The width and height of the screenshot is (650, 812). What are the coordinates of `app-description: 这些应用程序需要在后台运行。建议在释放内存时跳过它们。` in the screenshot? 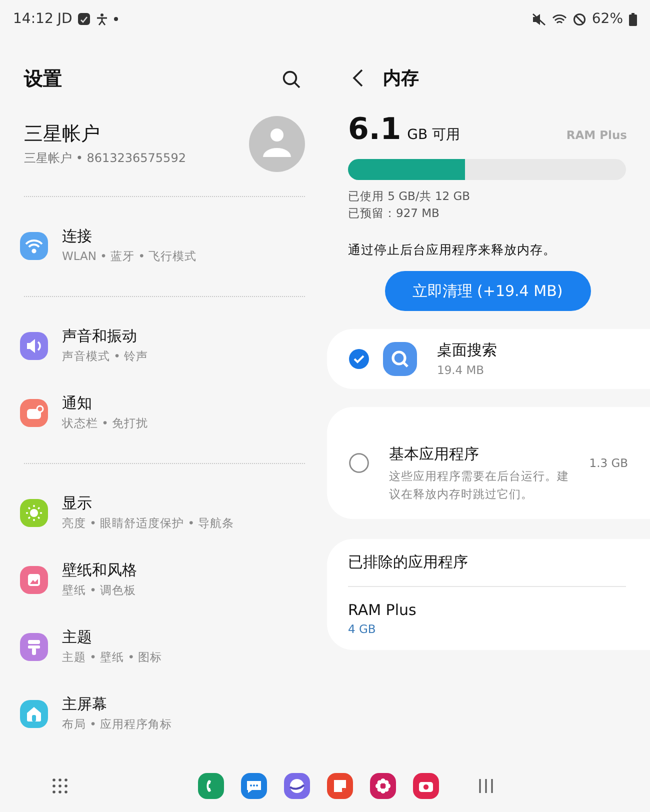 It's located at (479, 485).